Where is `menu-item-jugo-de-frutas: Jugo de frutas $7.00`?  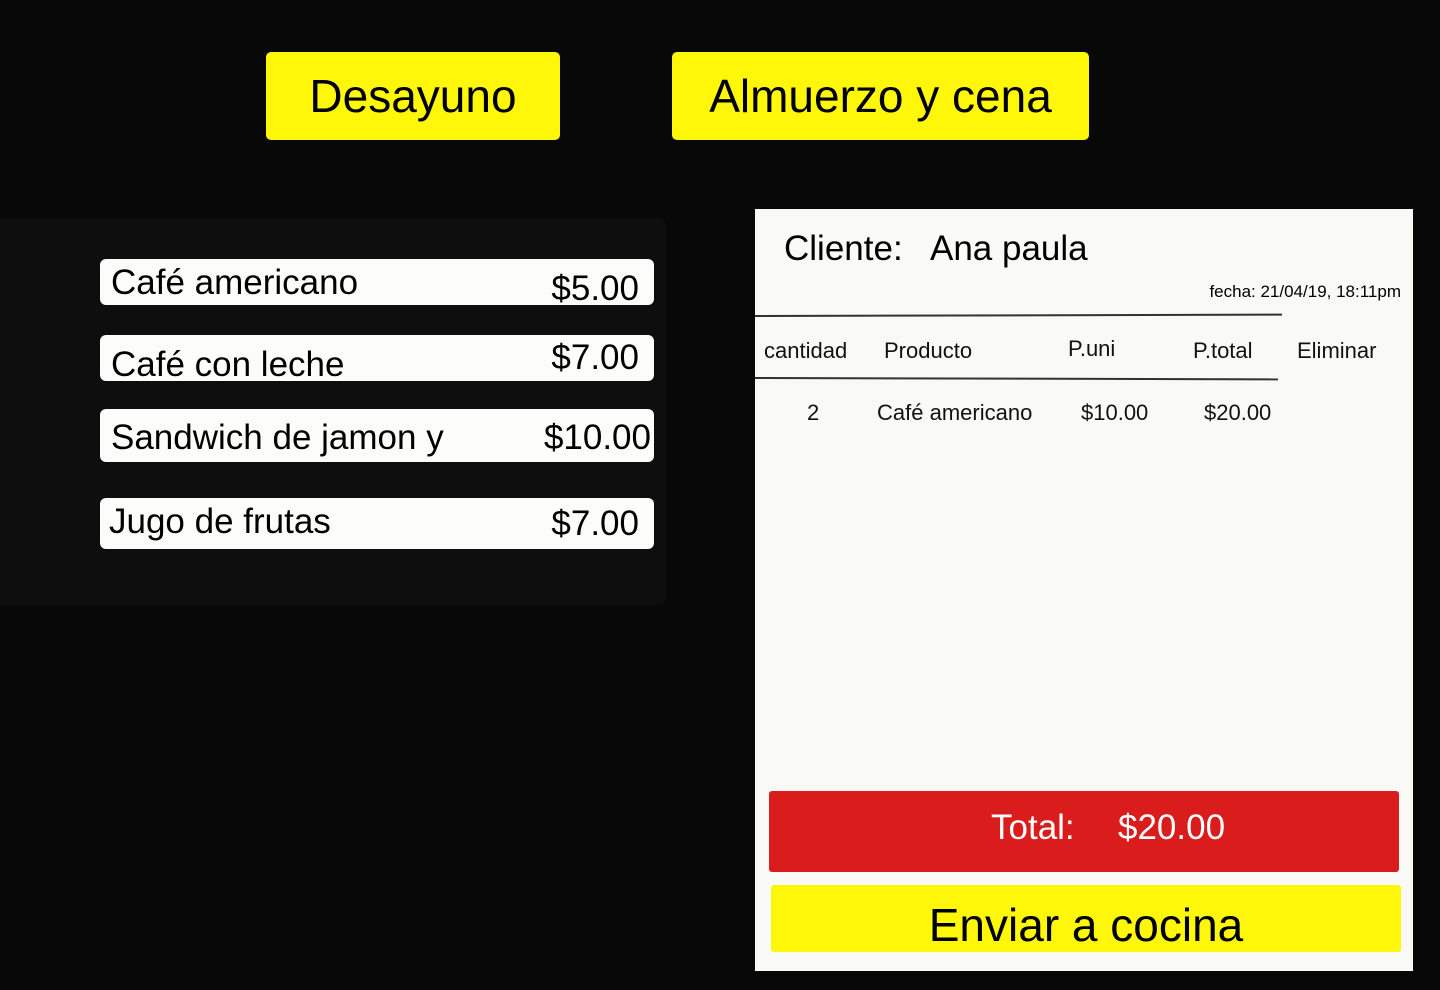
menu-item-jugo-de-frutas: Jugo de frutas $7.00 is located at coordinates (377, 523).